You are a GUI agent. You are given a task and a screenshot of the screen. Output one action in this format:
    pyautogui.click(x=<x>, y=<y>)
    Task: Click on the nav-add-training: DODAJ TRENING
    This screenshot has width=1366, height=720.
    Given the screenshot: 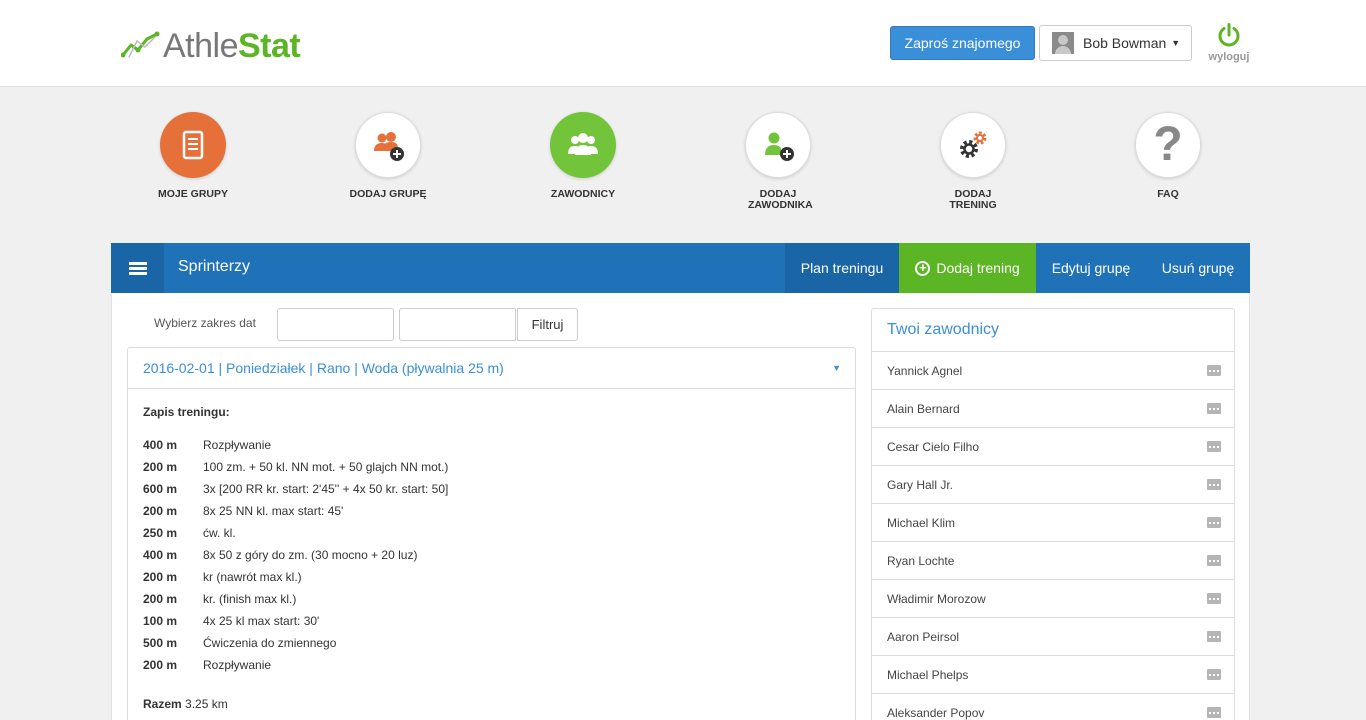 What is the action you would take?
    pyautogui.click(x=973, y=161)
    